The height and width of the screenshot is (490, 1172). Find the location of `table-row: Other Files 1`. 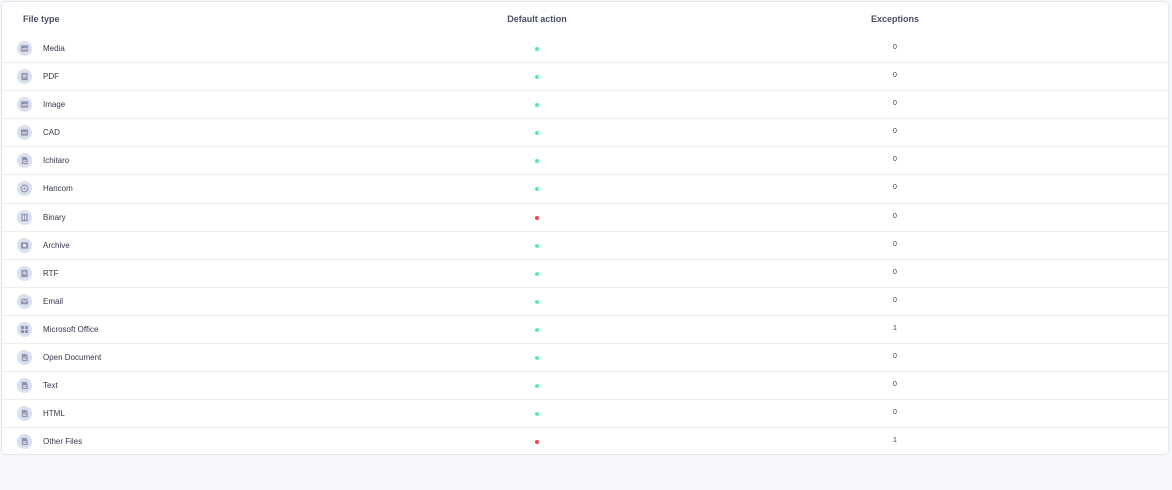

table-row: Other Files 1 is located at coordinates (585, 442).